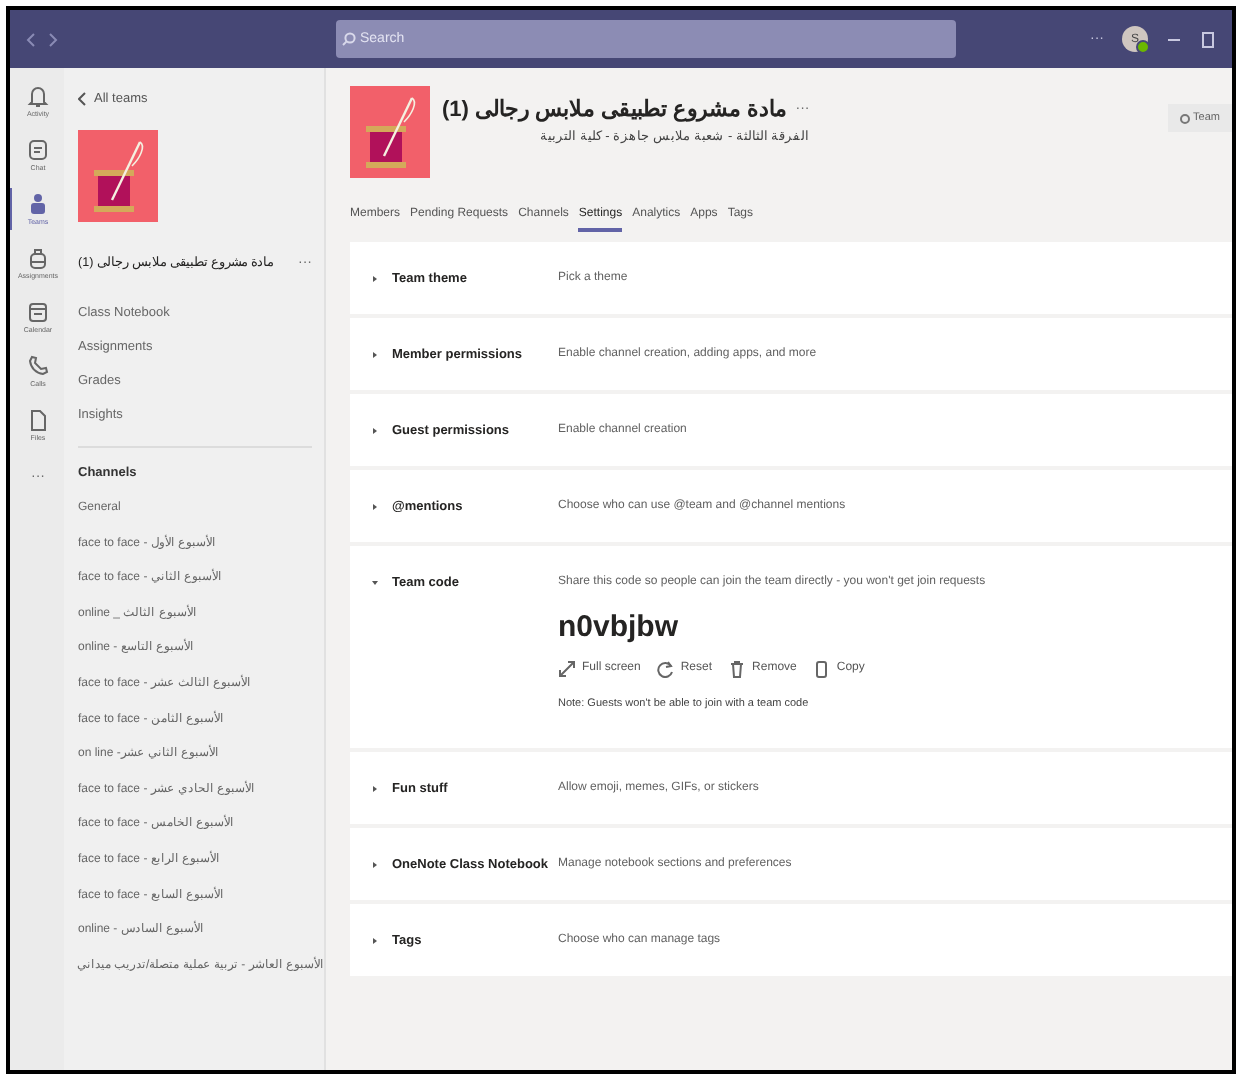 The width and height of the screenshot is (1242, 1080). What do you see at coordinates (38, 204) in the screenshot?
I see `teams-icon` at bounding box center [38, 204].